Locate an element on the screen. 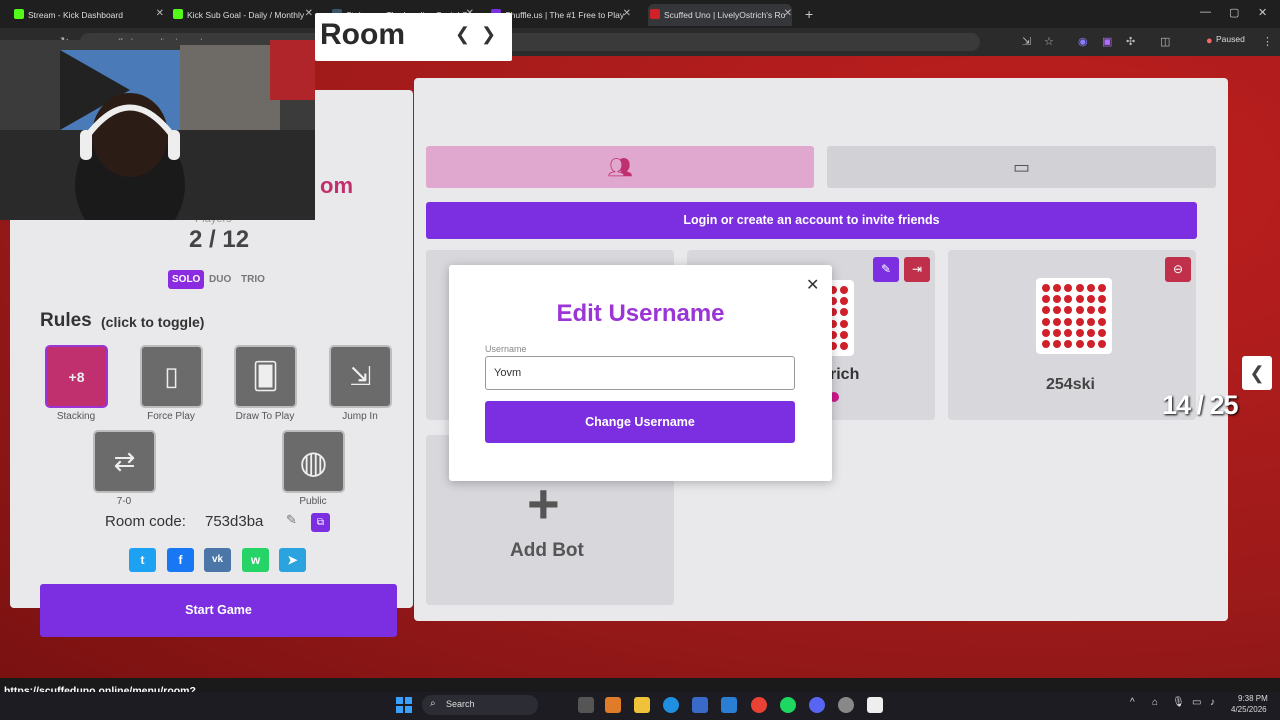 Image resolution: width=1280 pixels, height=720 pixels. rule-seven-zero-toggle: ⇄ is located at coordinates (124, 461).